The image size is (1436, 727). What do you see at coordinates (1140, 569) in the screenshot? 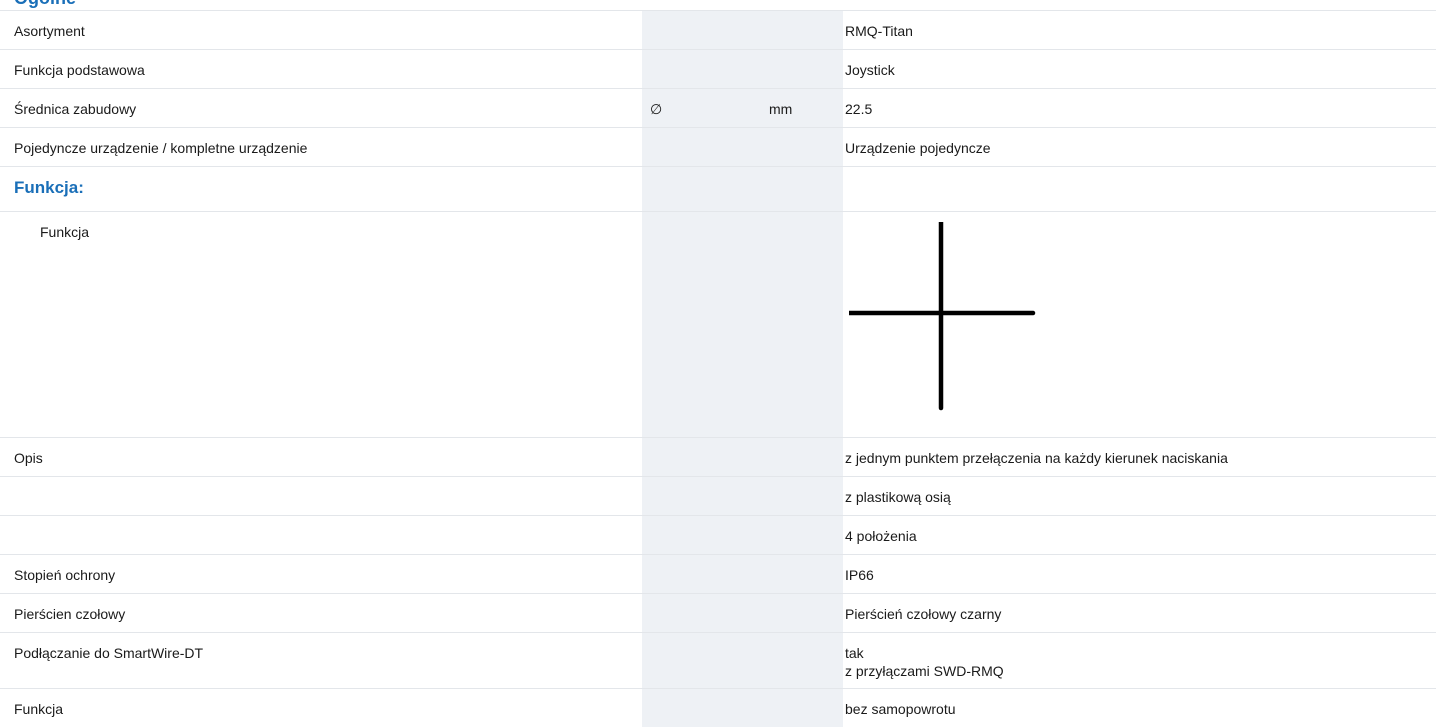
I see `row-value: IP66` at bounding box center [1140, 569].